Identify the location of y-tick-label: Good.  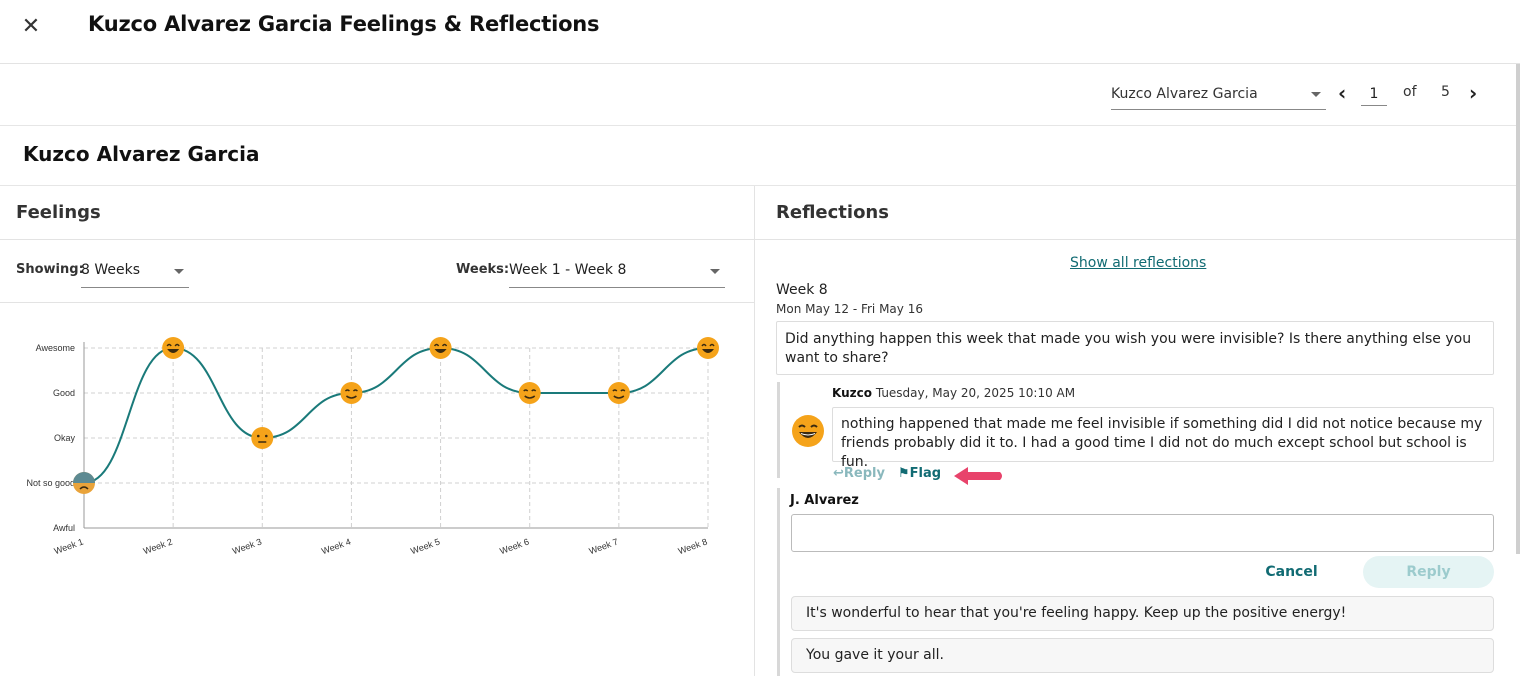
(64, 393).